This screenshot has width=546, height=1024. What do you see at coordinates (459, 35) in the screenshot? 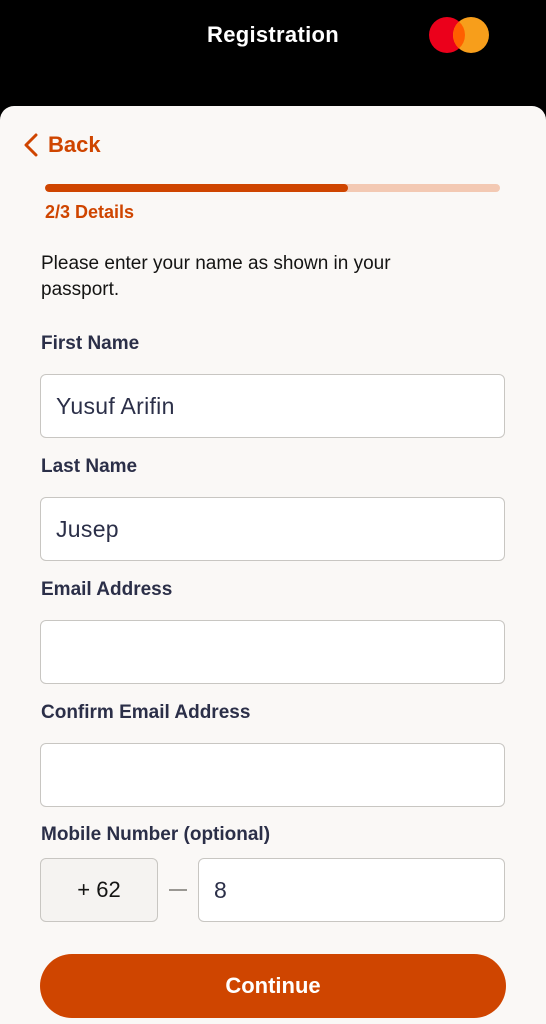
I see `mastercard-logo-icon` at bounding box center [459, 35].